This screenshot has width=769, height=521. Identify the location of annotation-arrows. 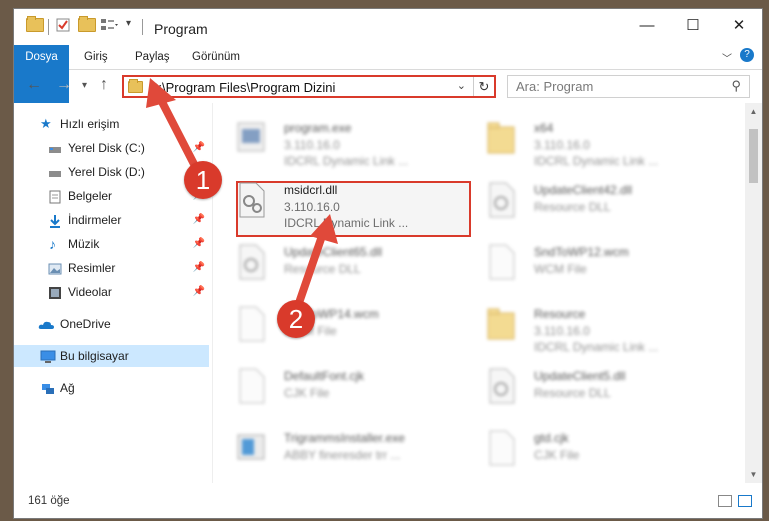
(242, 191).